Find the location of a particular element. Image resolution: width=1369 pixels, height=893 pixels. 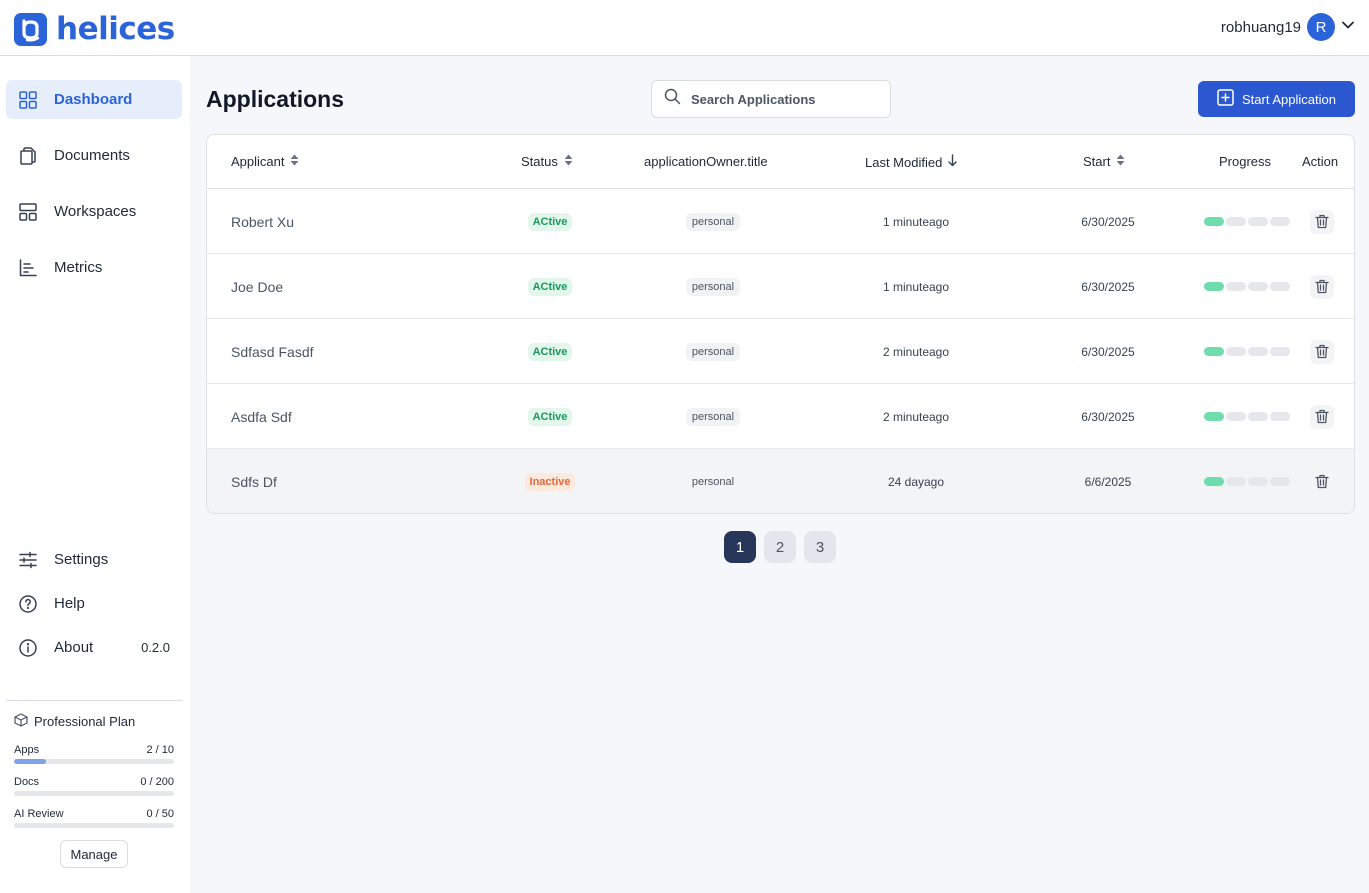

column-header-owner: applicationOwner.title is located at coordinates (706, 161).